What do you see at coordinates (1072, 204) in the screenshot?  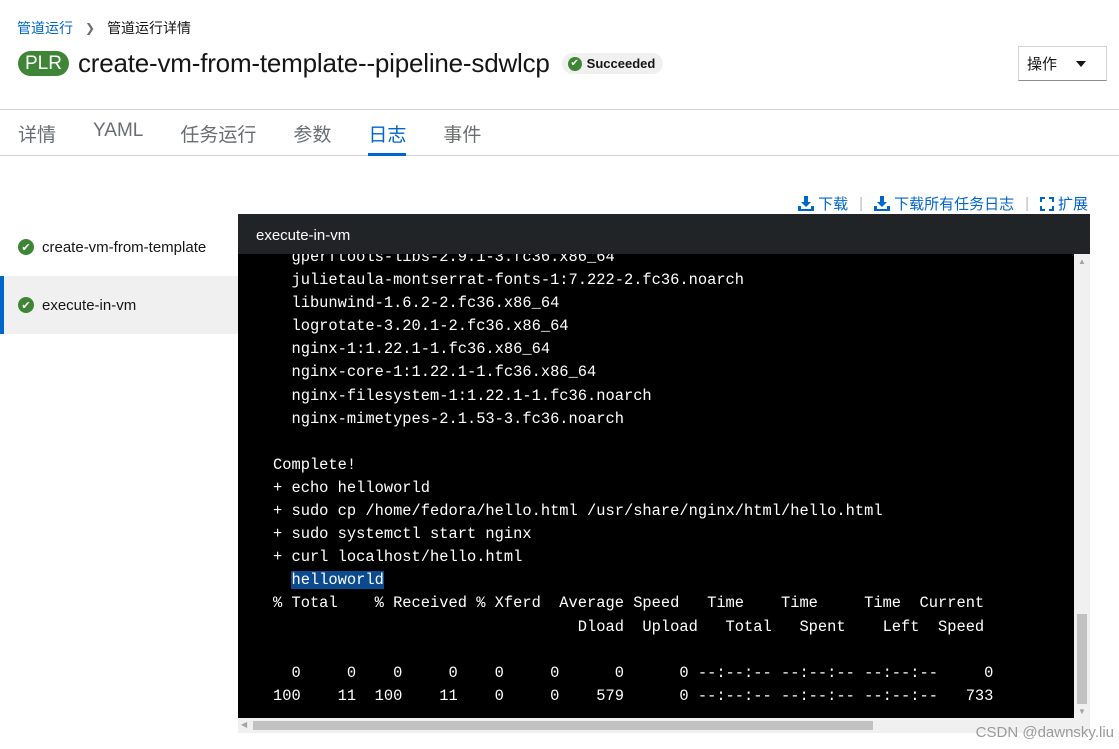 I see `expand-label: 扩展` at bounding box center [1072, 204].